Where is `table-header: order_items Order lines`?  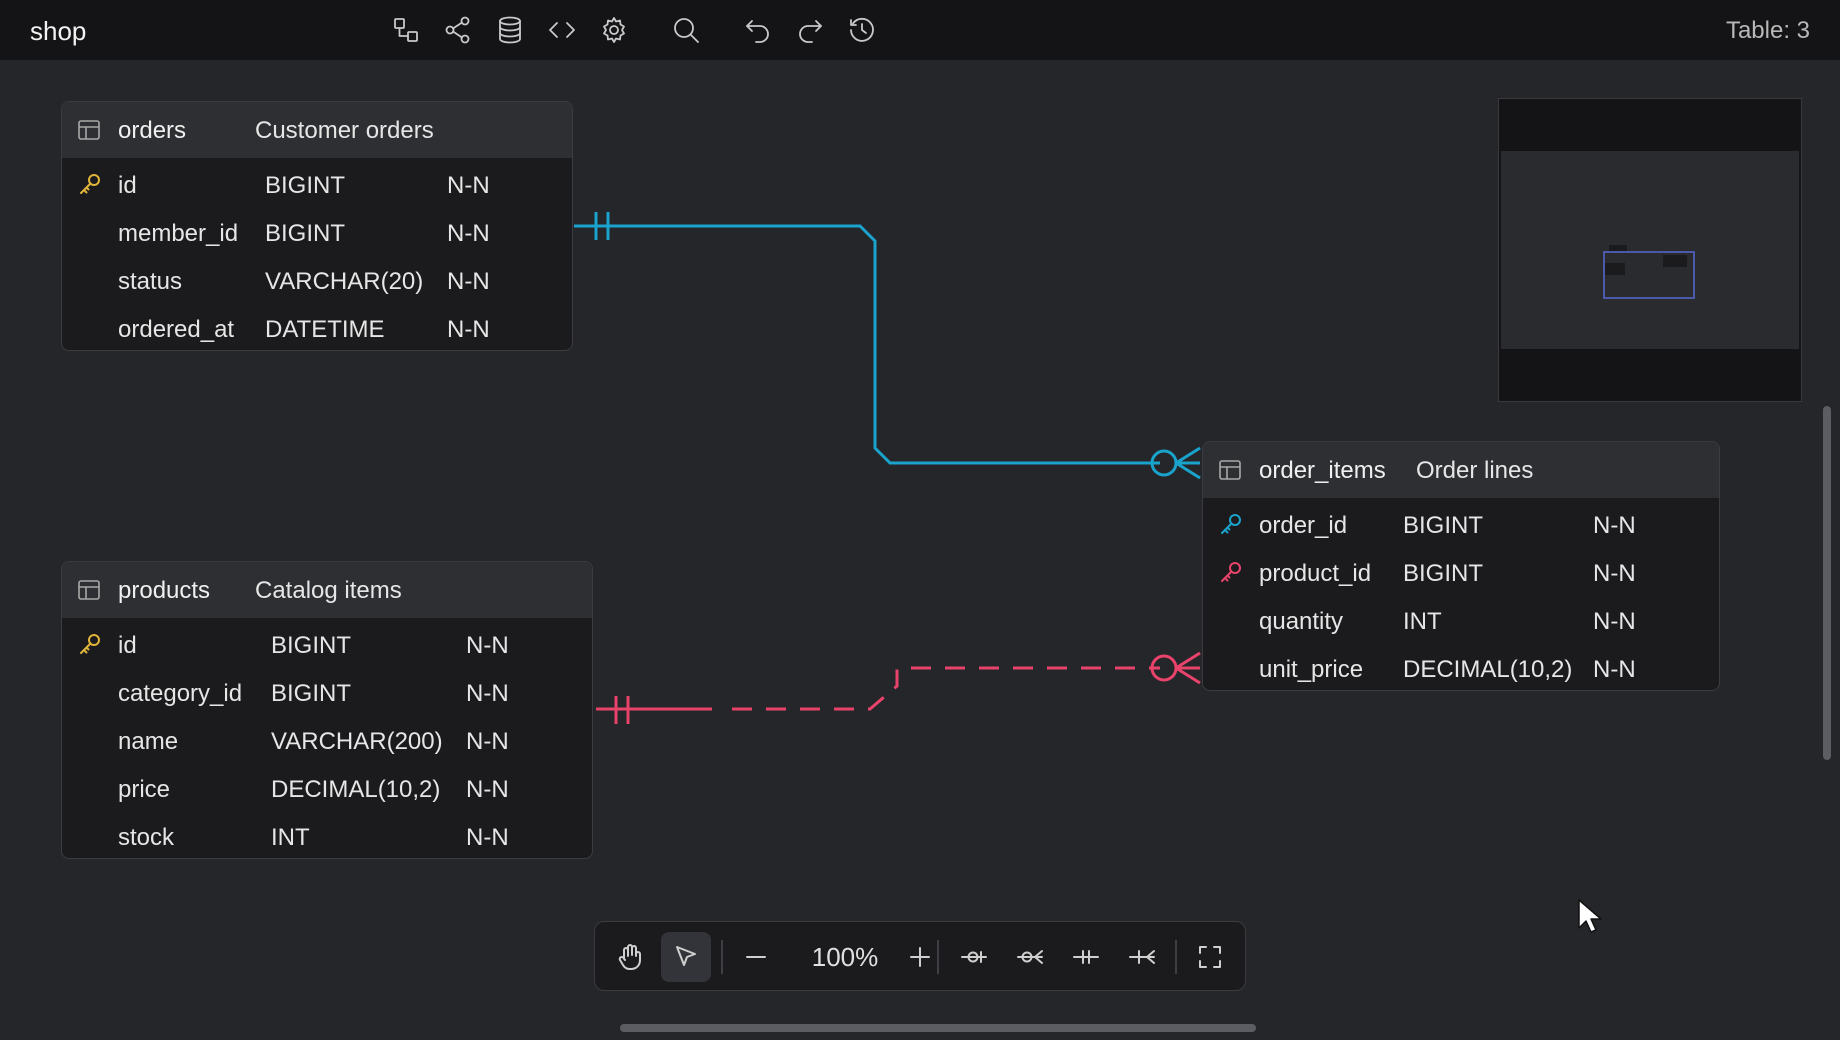
table-header: order_items Order lines is located at coordinates (1461, 470).